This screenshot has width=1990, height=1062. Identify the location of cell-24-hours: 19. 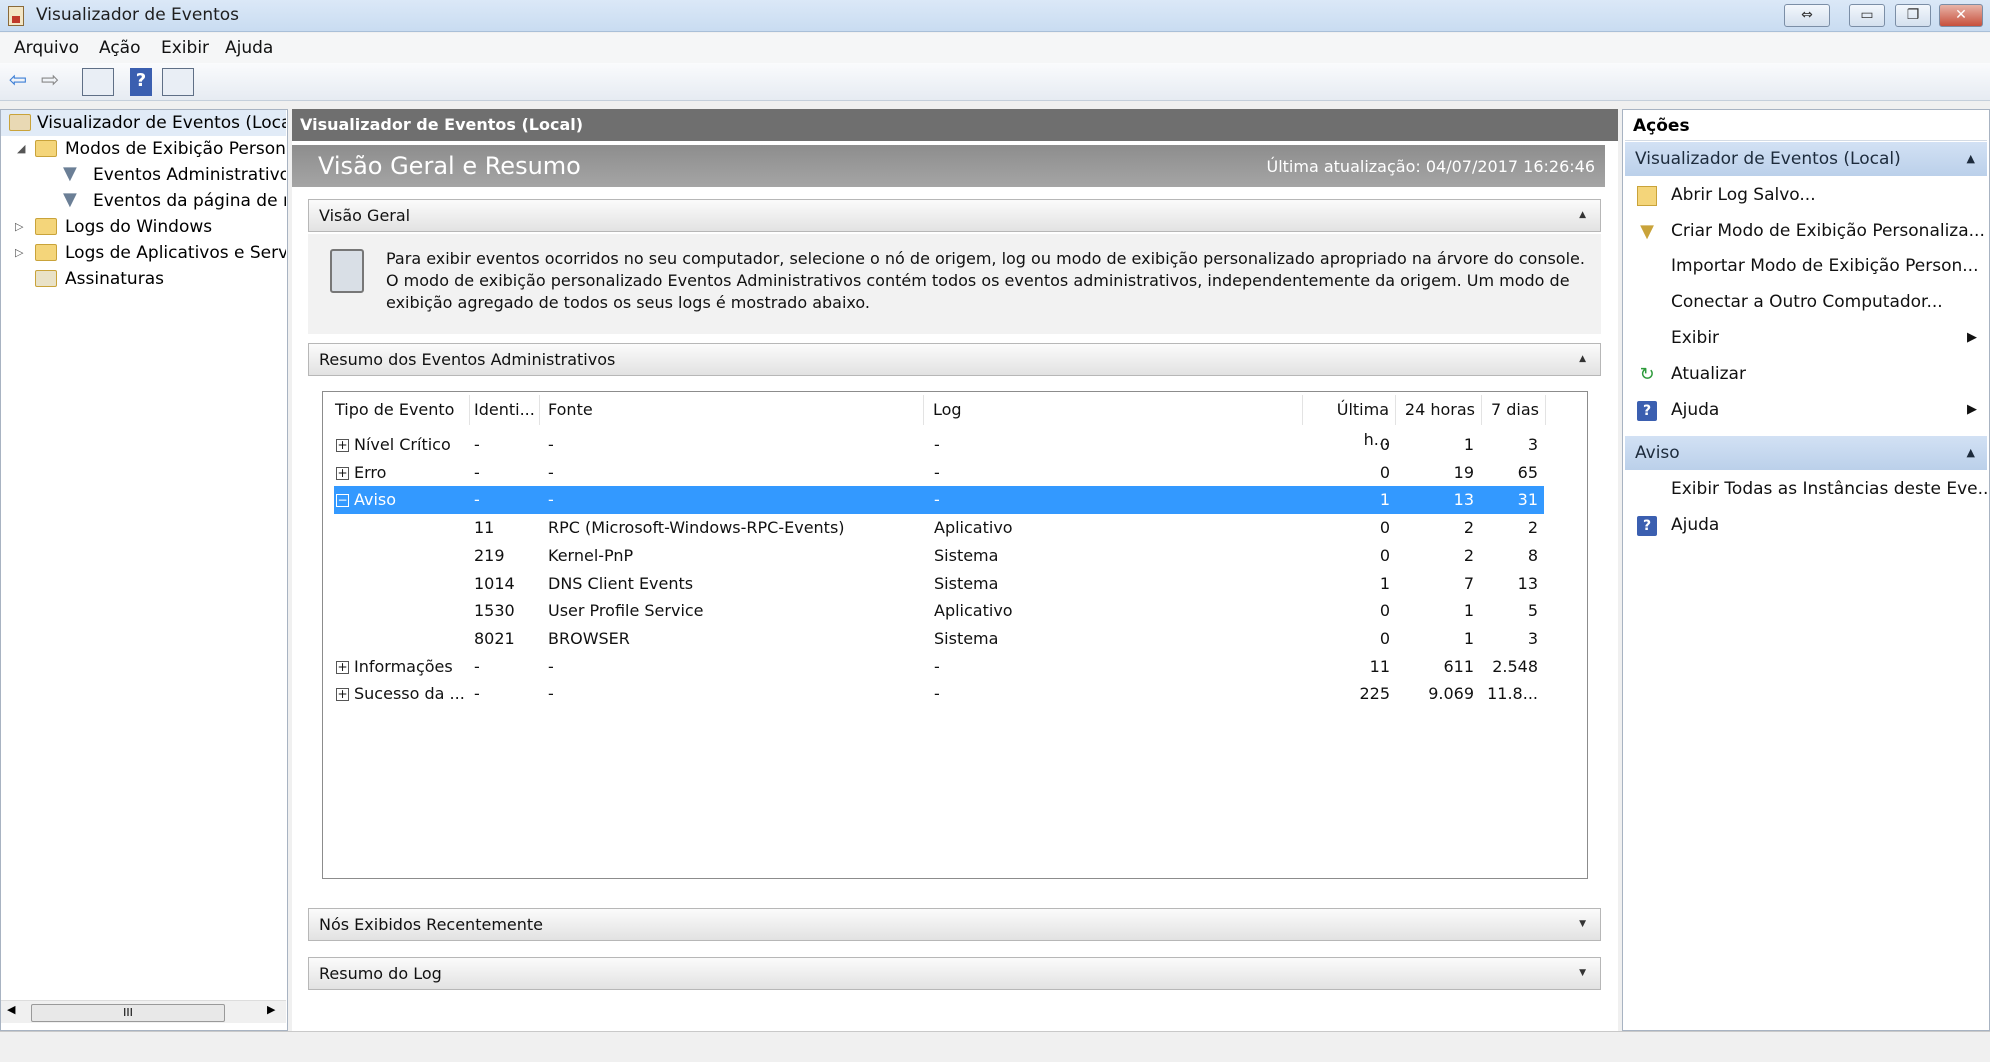
(1463, 472).